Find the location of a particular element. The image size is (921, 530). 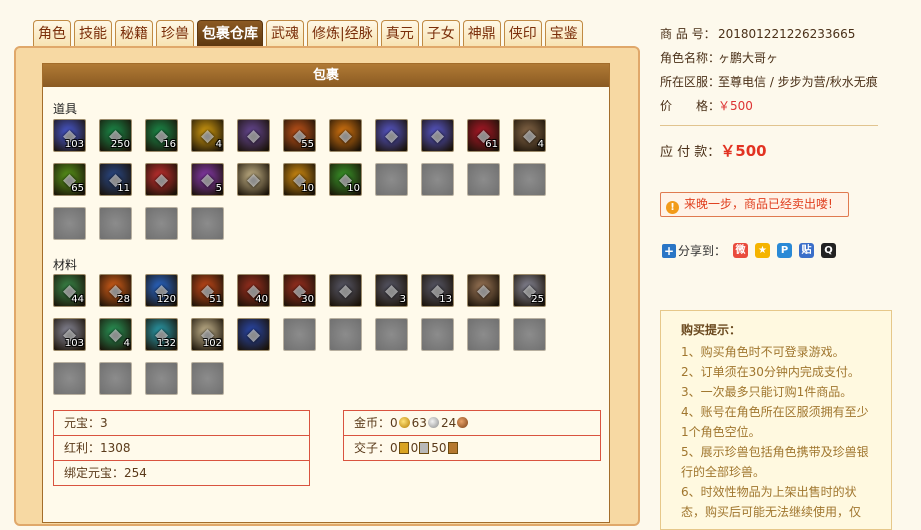

green-orb-icon: ◆ 250 is located at coordinates (115, 135).